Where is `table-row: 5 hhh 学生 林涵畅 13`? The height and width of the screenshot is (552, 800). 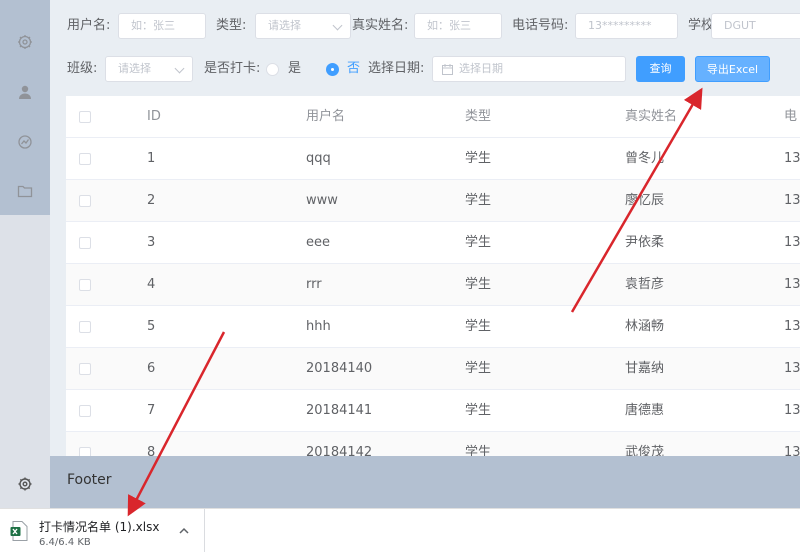 table-row: 5 hhh 学生 林涵畅 13 is located at coordinates (433, 327).